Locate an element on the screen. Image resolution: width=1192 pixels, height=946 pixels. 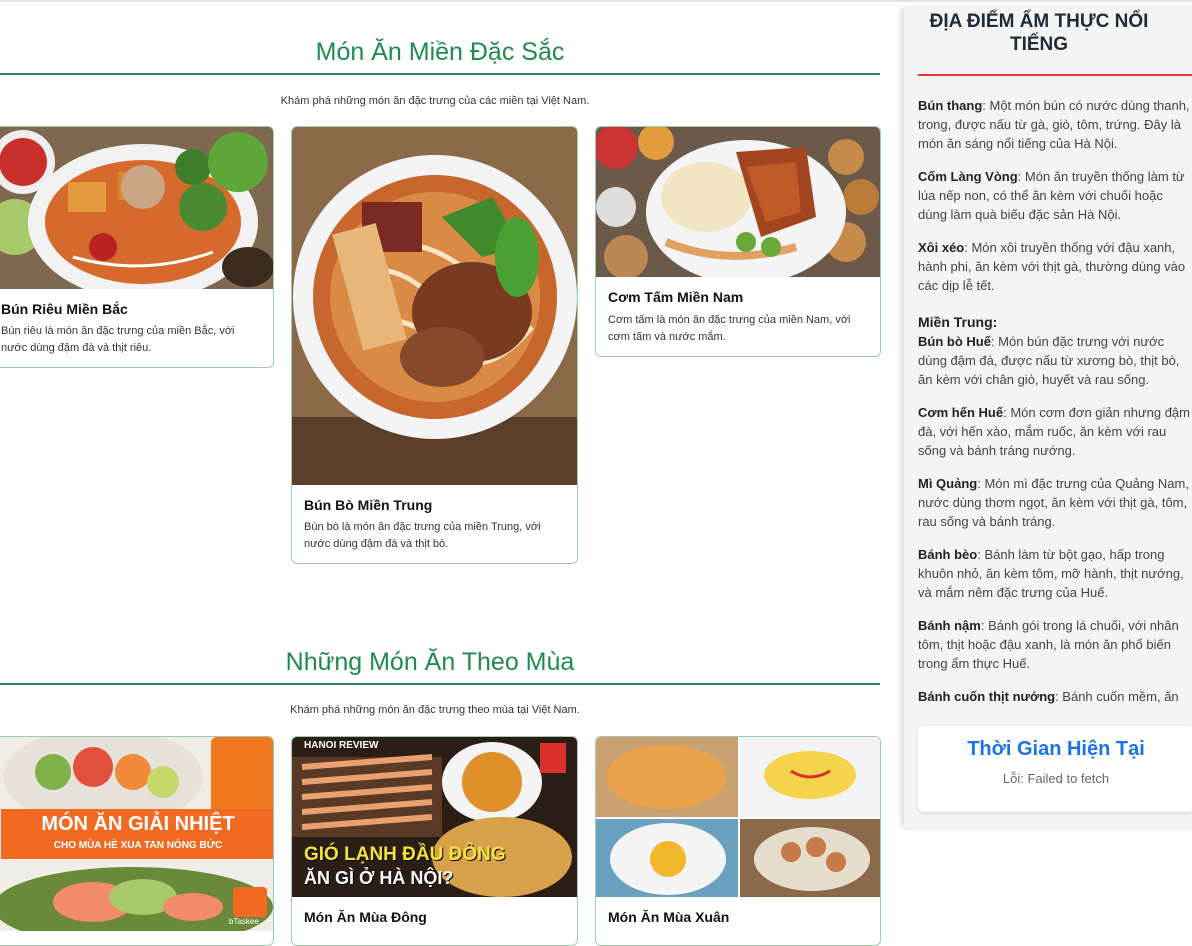
seasonal-card-spring: Món Ăn Mùa Xuân is located at coordinates (738, 841).